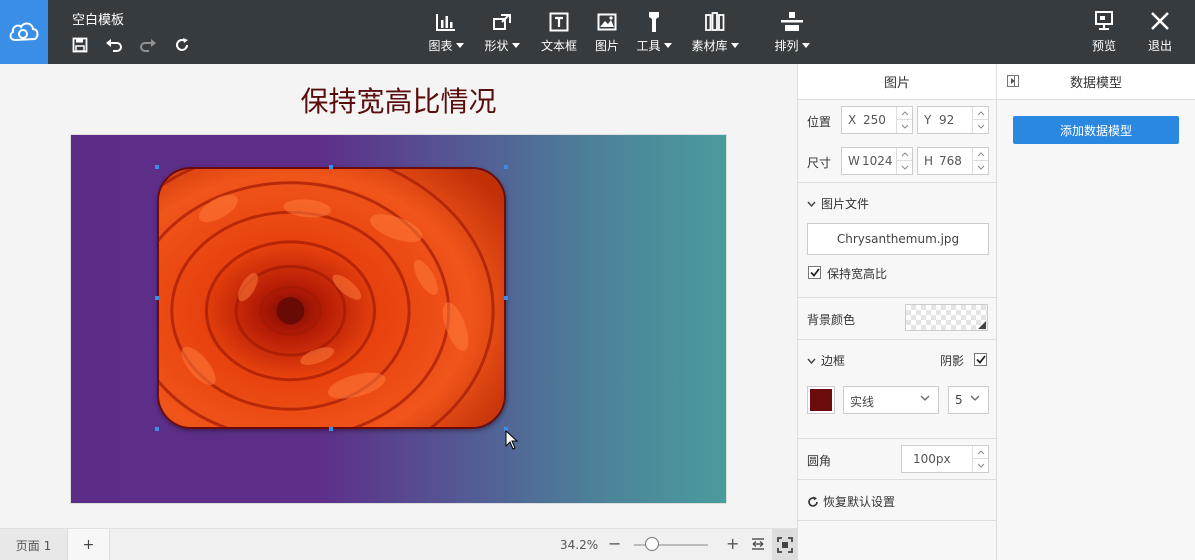  Describe the element at coordinates (831, 320) in the screenshot. I see `bg-color-label: 背景颜色` at that location.